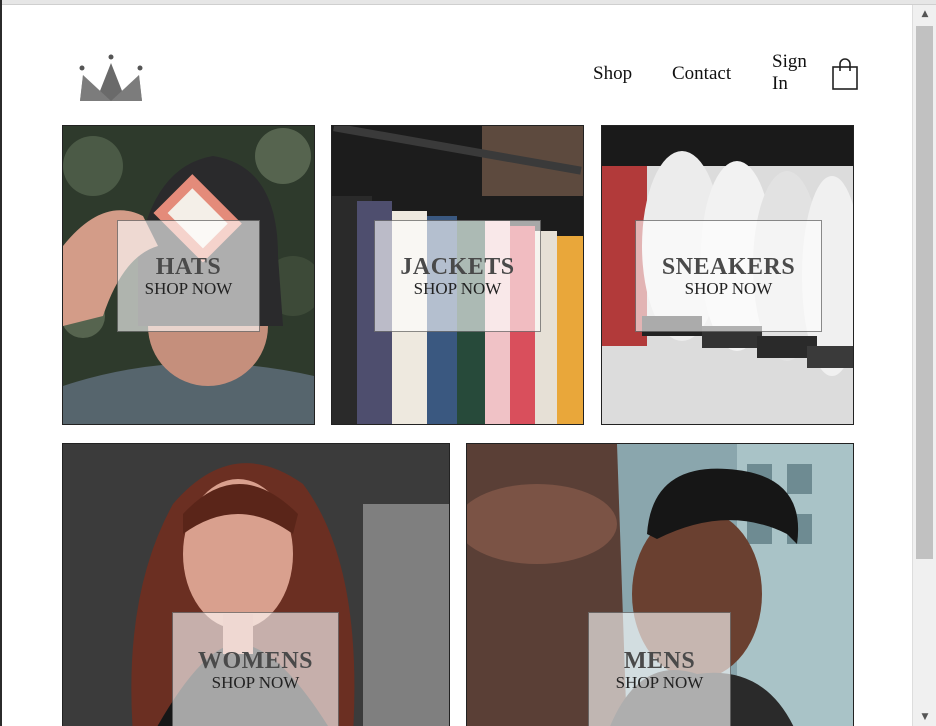 This screenshot has height=726, width=936. I want to click on category-caption-mens: MENS SHOP NOW, so click(659, 669).